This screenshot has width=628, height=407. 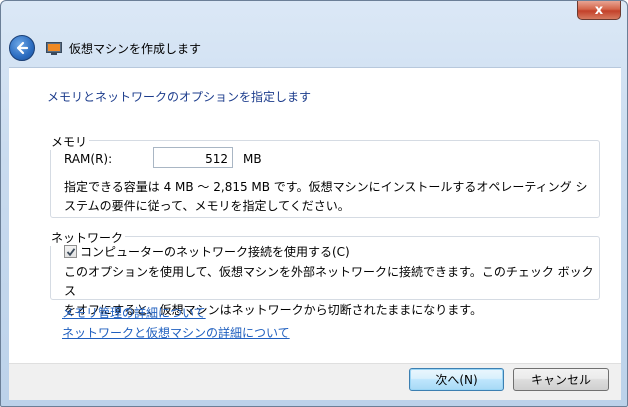 I want to click on close-button: x, so click(x=599, y=10).